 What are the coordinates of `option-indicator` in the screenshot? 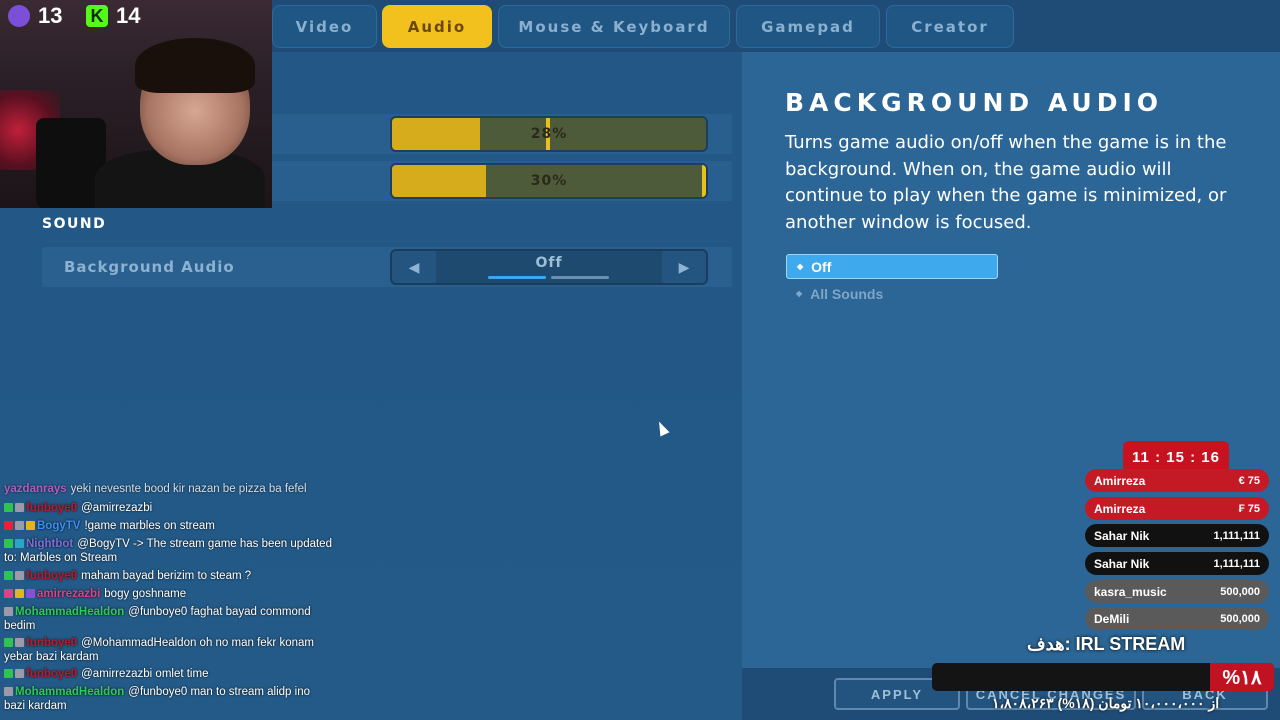 It's located at (580, 277).